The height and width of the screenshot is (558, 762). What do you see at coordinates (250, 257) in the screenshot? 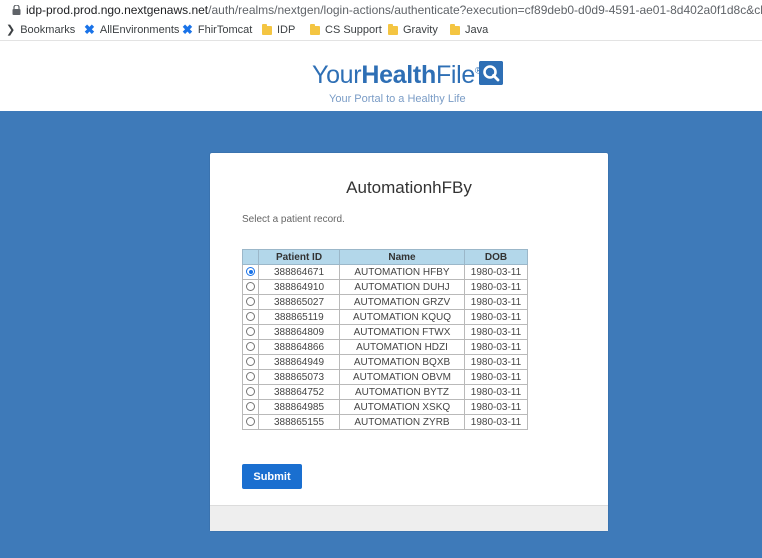
I see `header-select` at bounding box center [250, 257].